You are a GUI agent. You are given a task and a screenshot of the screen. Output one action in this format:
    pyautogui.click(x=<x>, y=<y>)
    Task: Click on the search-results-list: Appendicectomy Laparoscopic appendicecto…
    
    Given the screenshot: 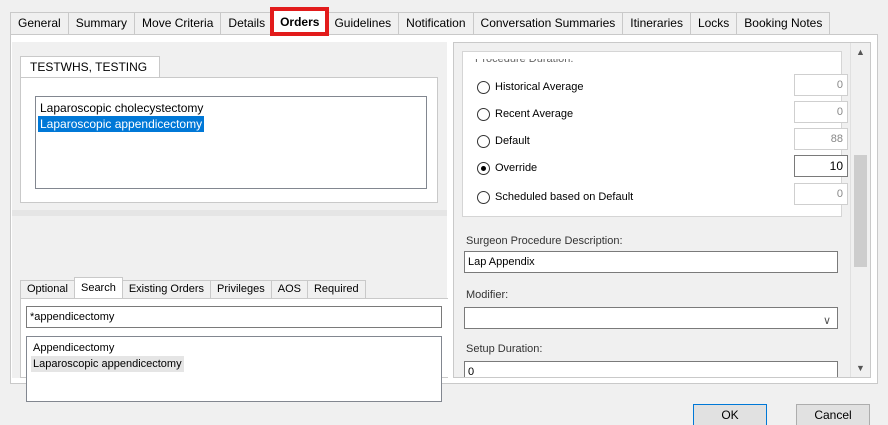 What is the action you would take?
    pyautogui.click(x=234, y=369)
    